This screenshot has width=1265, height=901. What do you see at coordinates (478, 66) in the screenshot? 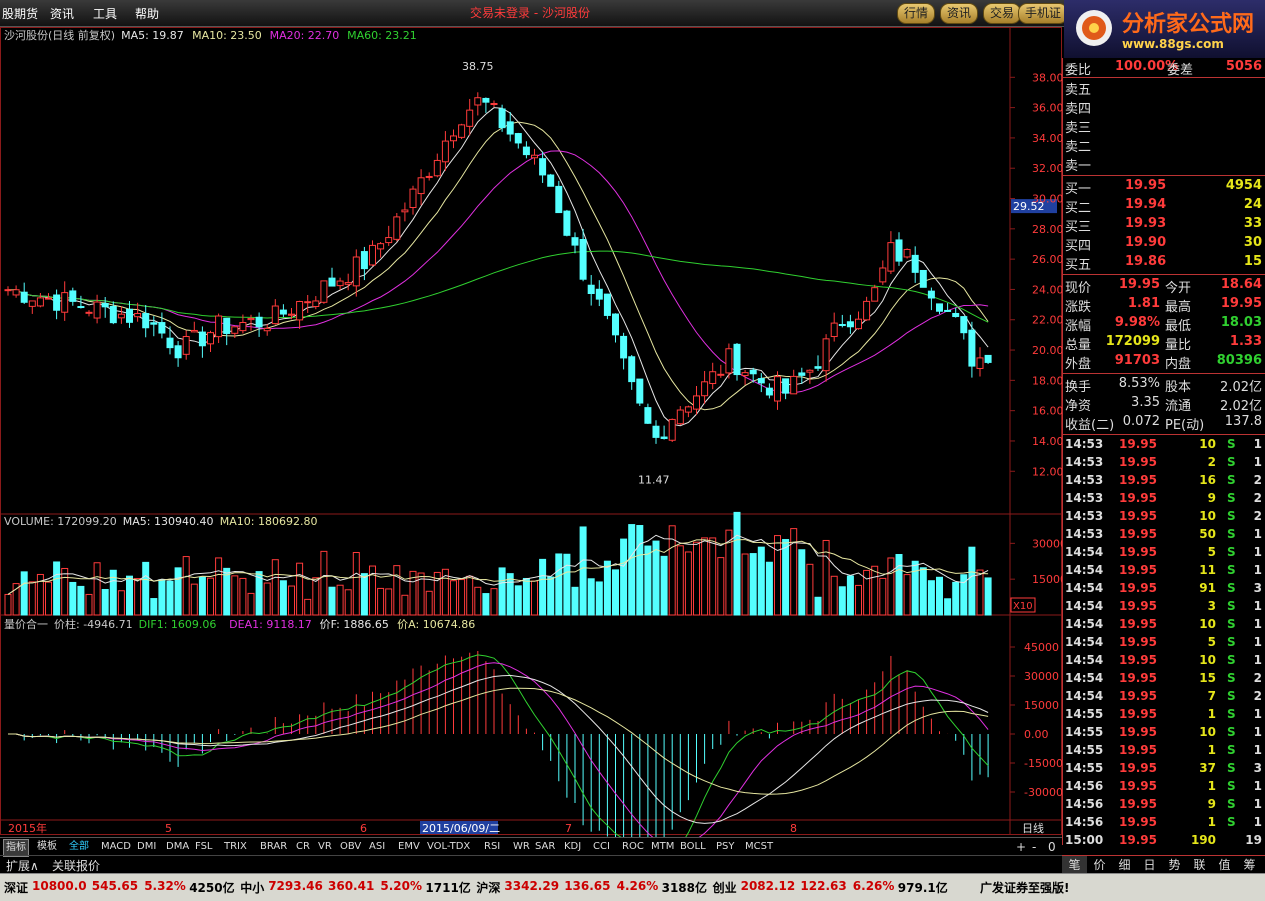
I see `high-marker: 38.75` at bounding box center [478, 66].